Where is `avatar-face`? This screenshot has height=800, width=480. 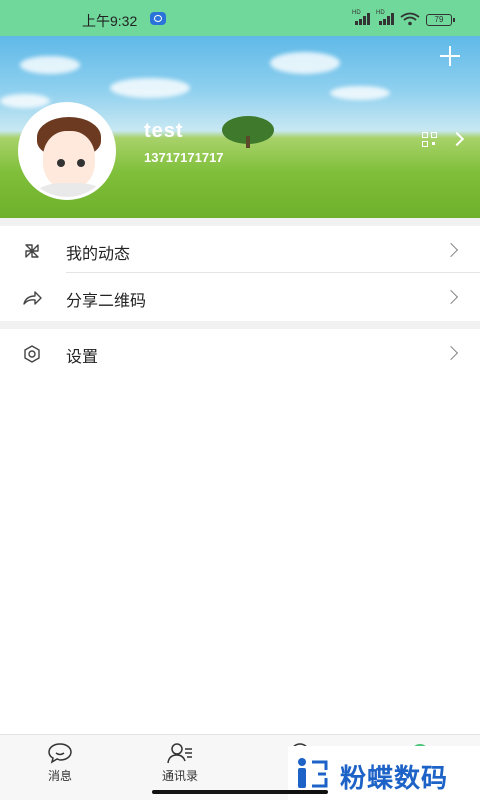 avatar-face is located at coordinates (69, 160).